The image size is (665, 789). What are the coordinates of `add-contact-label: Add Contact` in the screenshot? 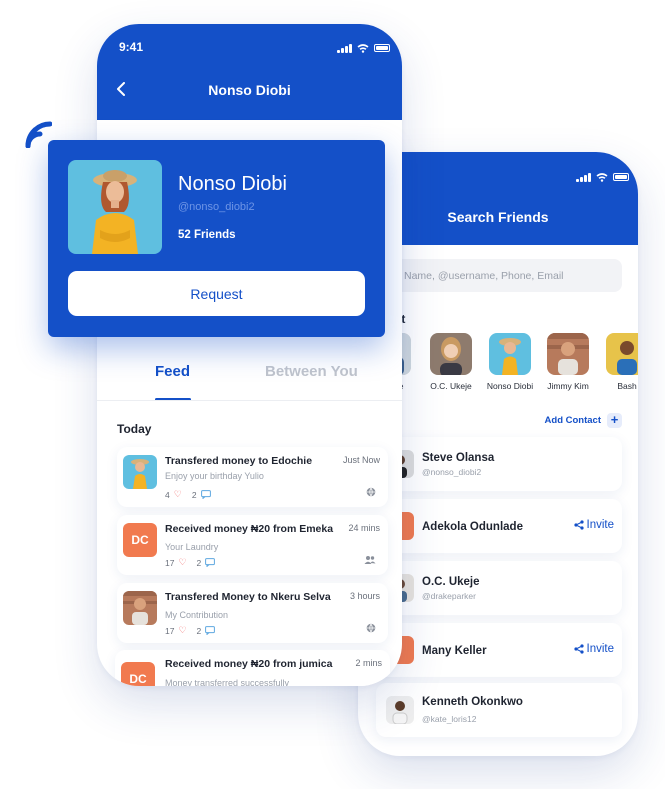 It's located at (572, 420).